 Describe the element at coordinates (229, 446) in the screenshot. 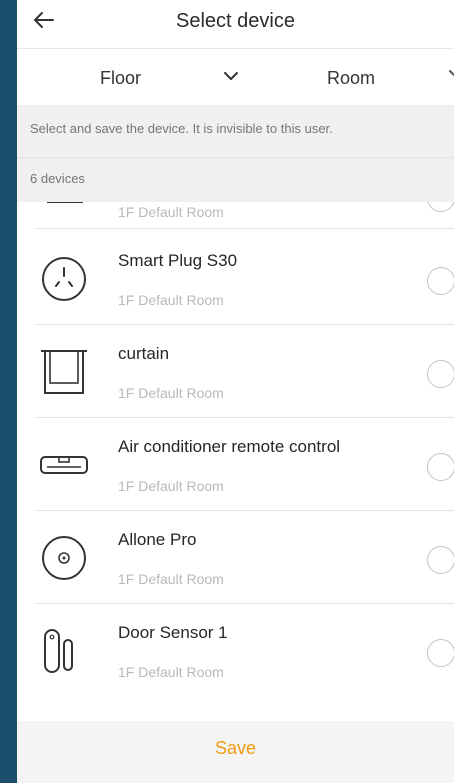

I see `device-name: Air conditioner remote control` at that location.